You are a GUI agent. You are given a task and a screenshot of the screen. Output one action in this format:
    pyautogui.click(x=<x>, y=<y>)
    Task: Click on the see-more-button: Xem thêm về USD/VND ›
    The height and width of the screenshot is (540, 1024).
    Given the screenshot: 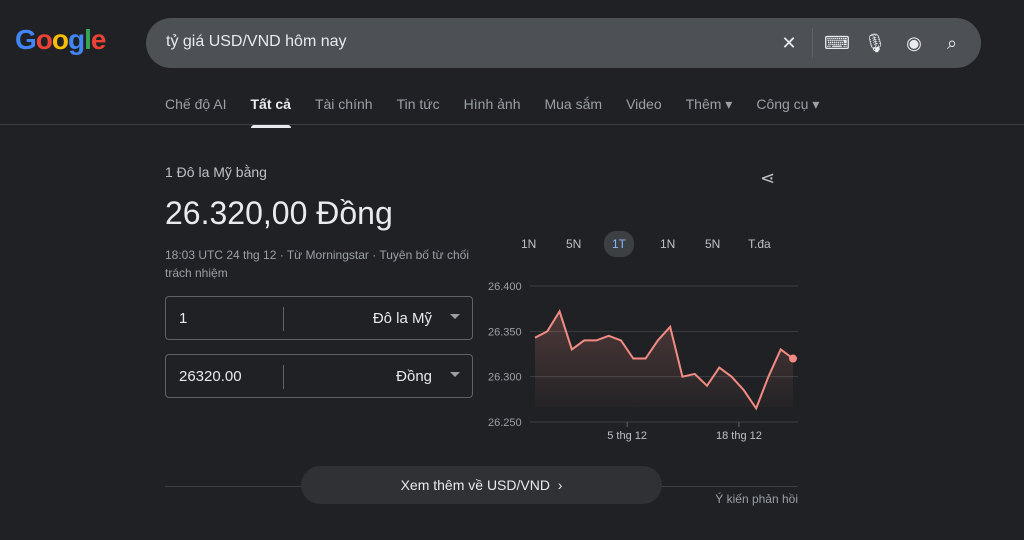 What is the action you would take?
    pyautogui.click(x=481, y=485)
    